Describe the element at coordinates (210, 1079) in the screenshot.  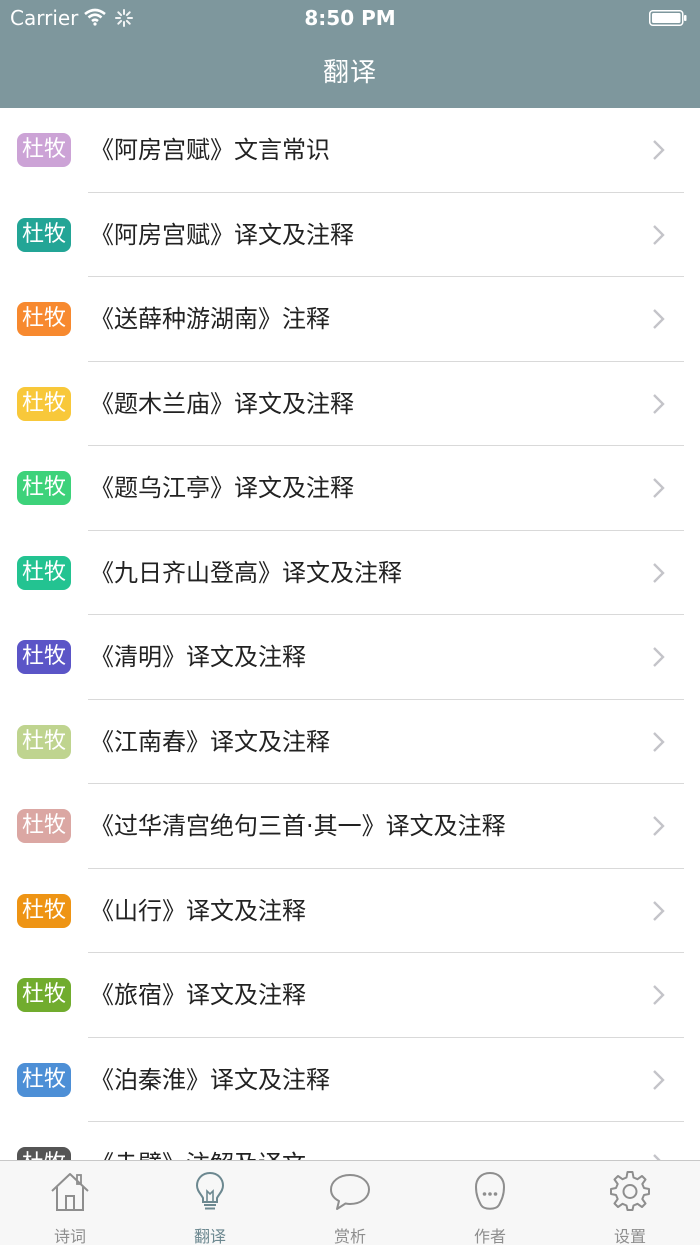
I see `item-title: 《泊秦淮》译文及注释` at that location.